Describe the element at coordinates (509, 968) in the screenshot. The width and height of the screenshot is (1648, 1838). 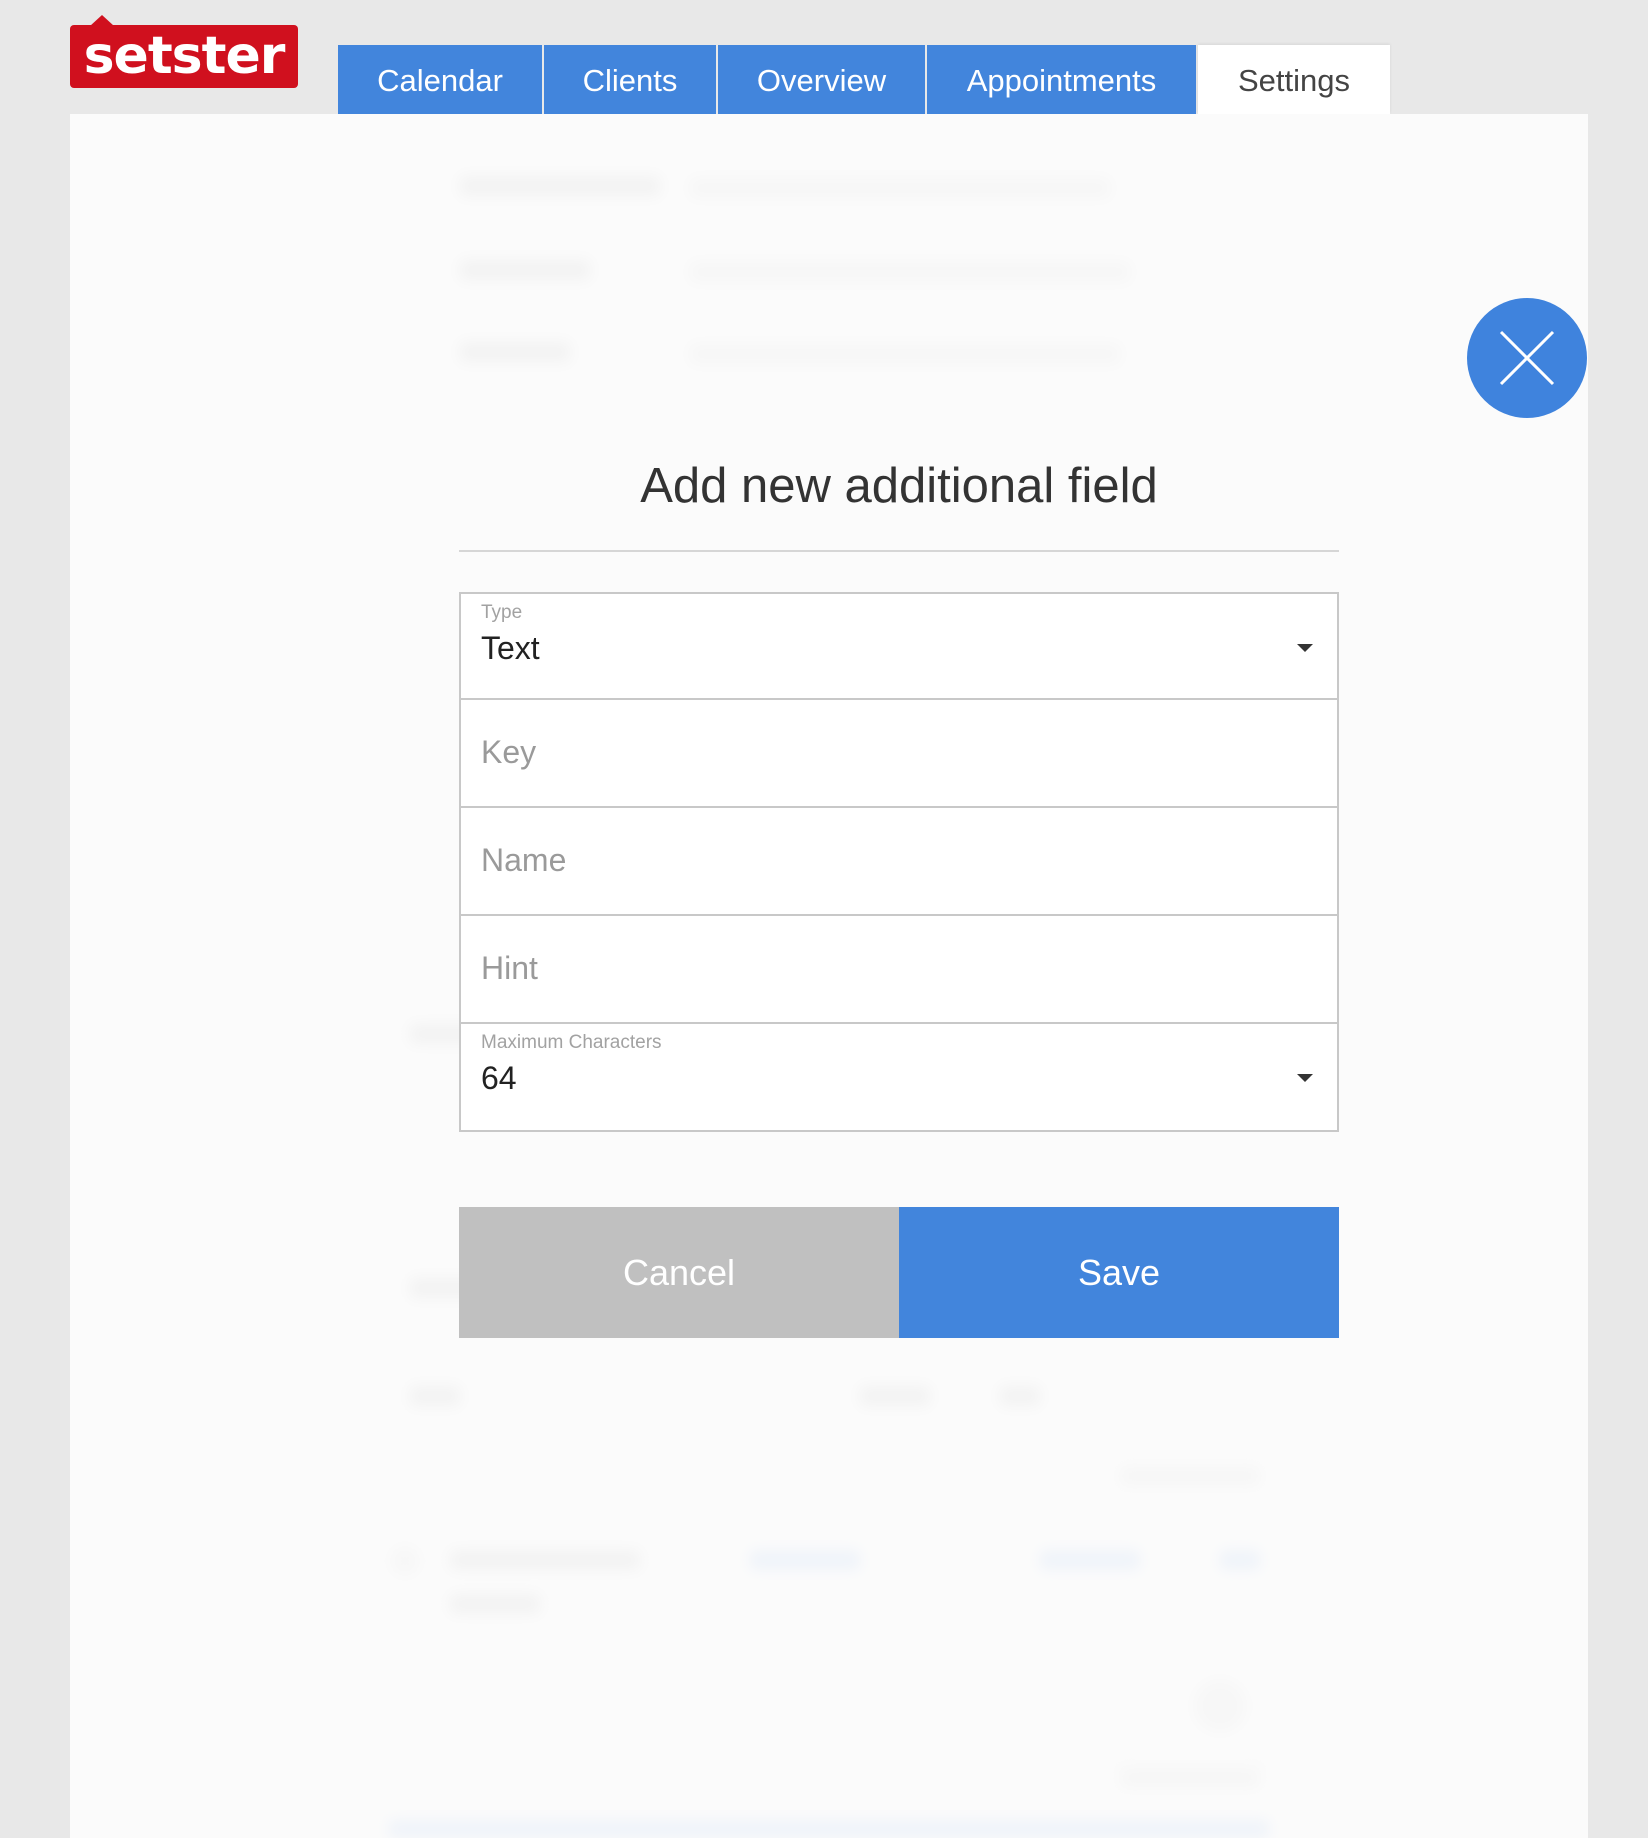
I see `hint-placeholder: Hint` at that location.